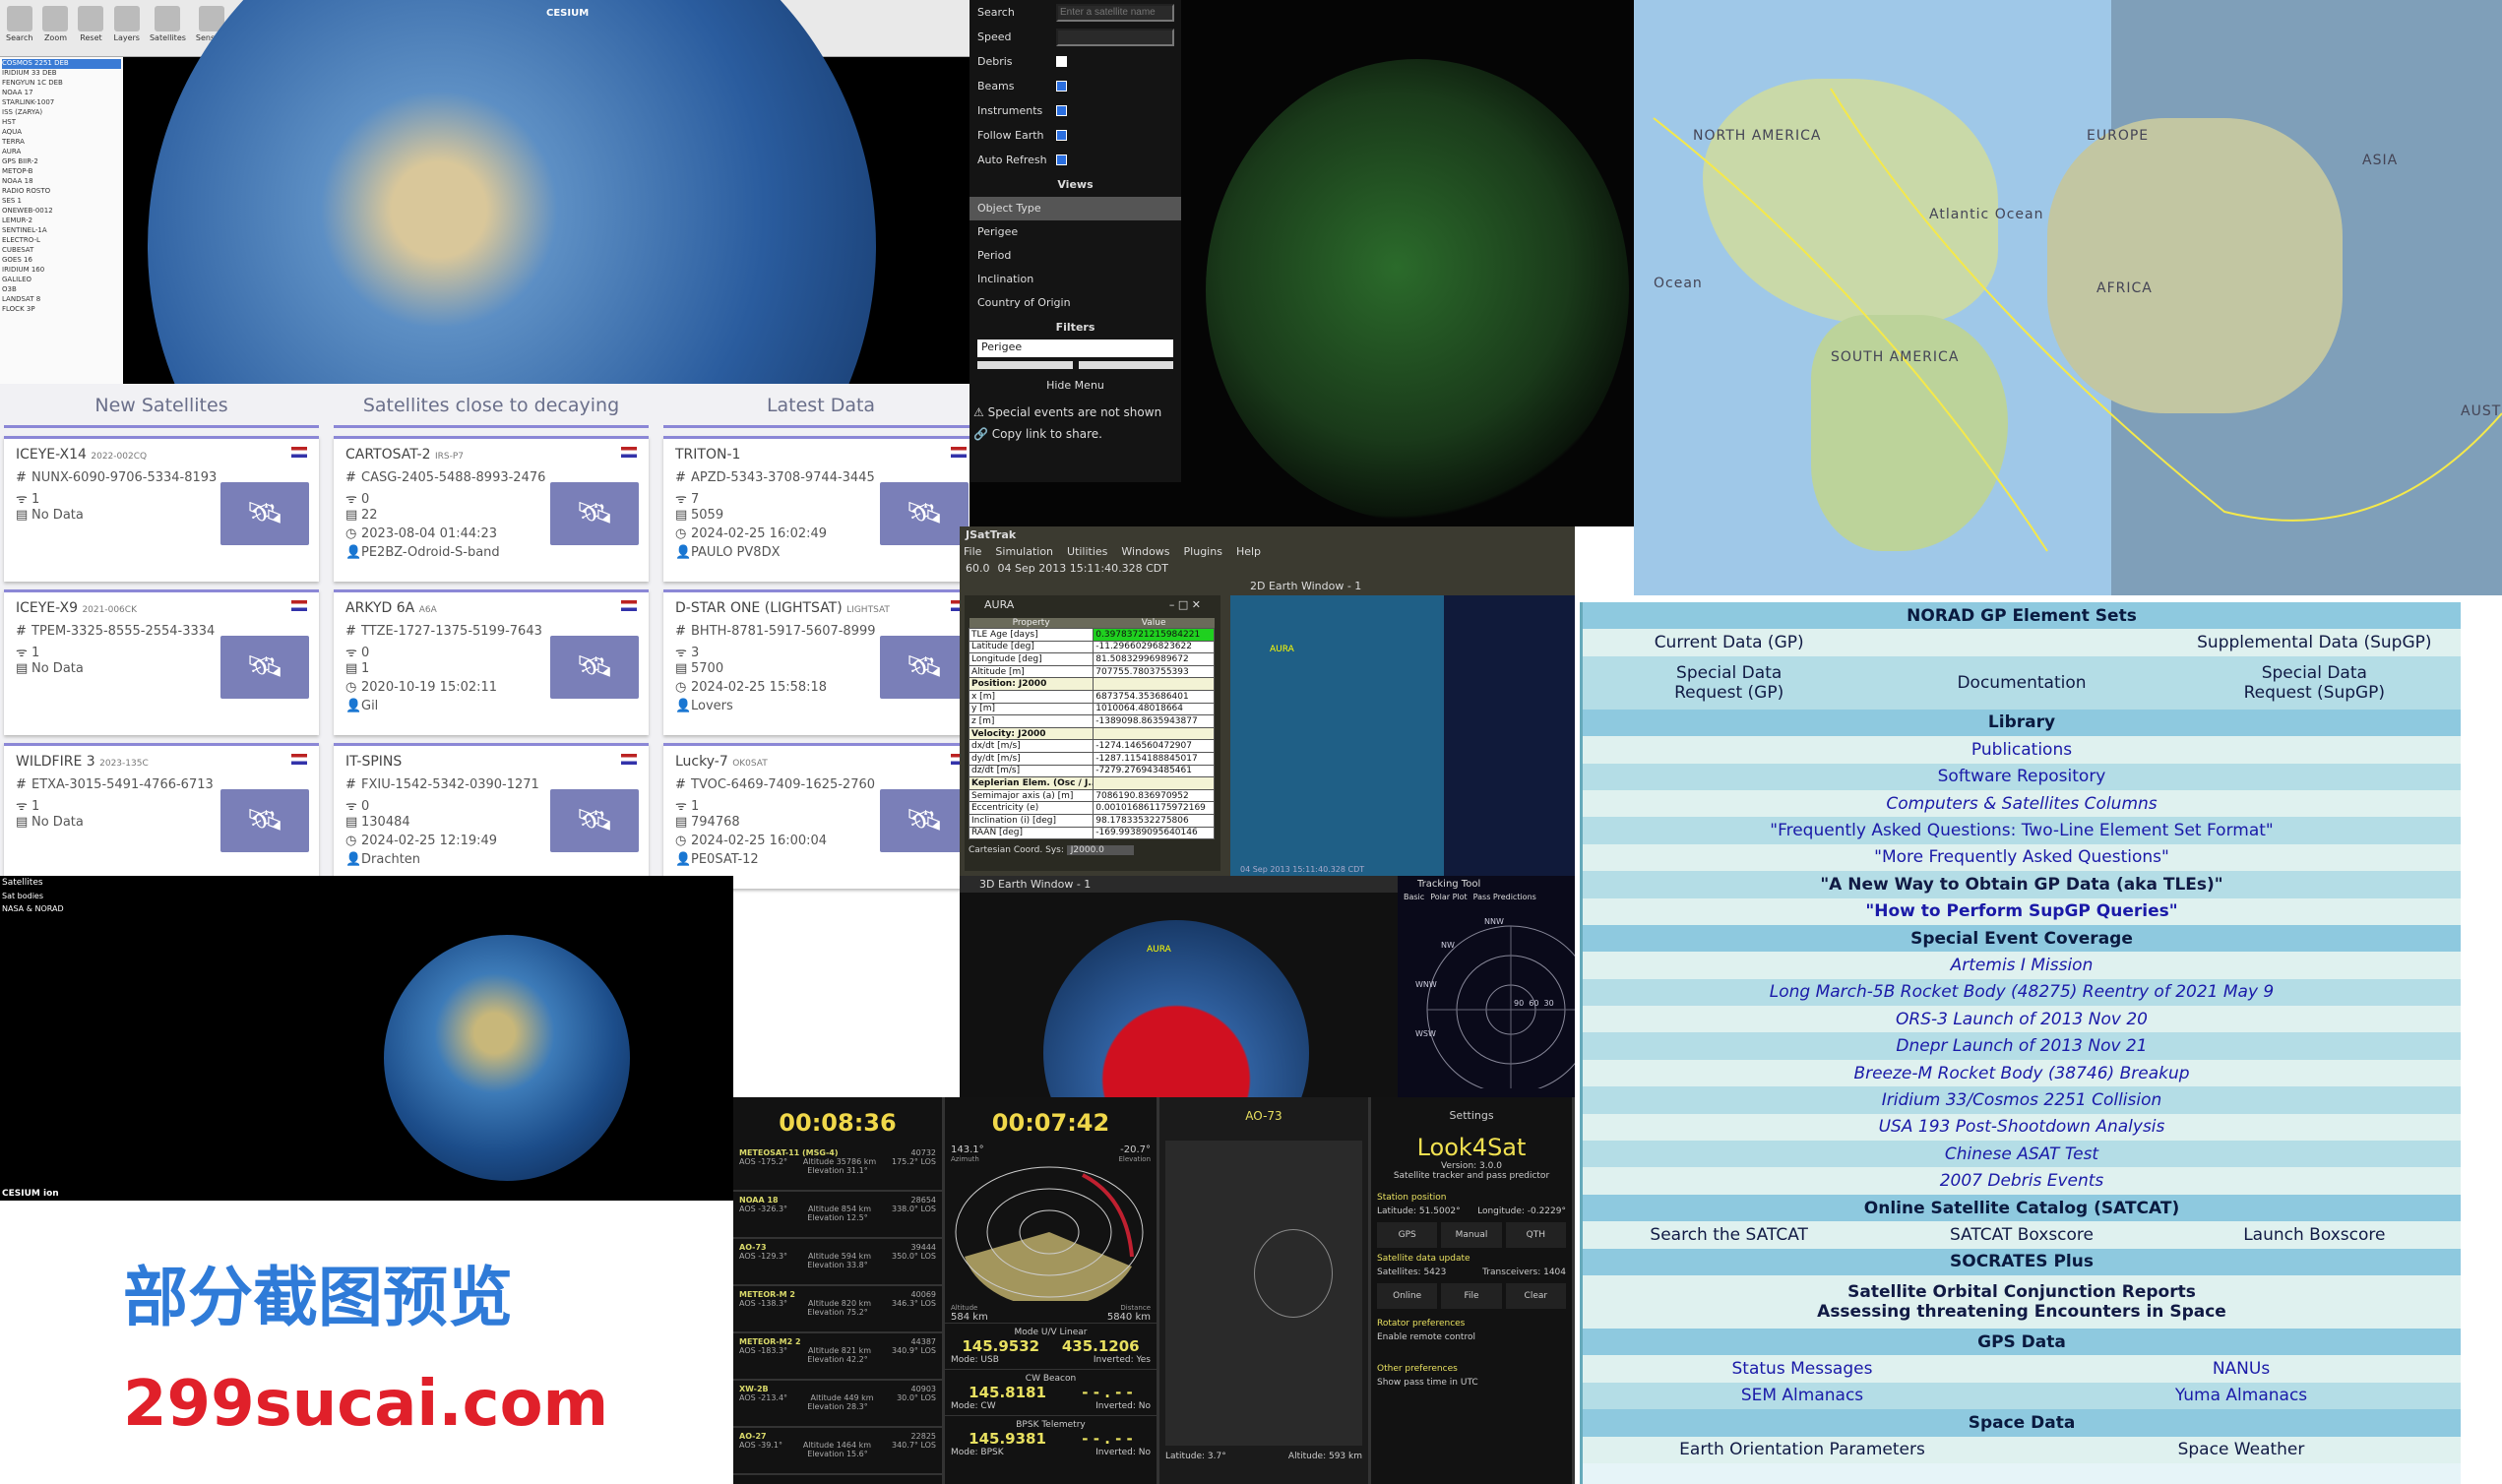  I want to click on view-option: Period, so click(1075, 256).